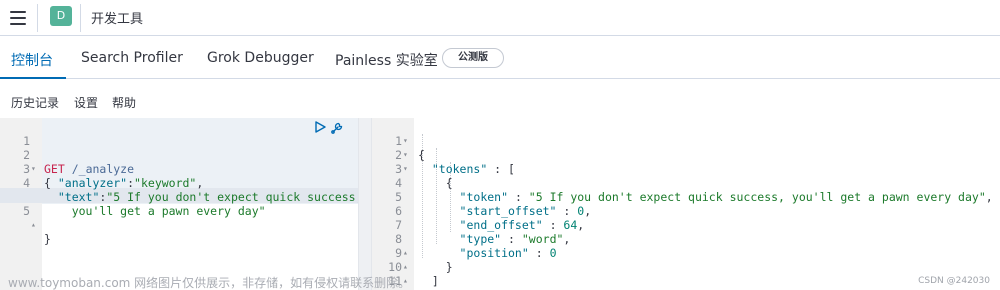 Image resolution: width=1000 pixels, height=290 pixels. I want to click on settings-link: 设置, so click(86, 102).